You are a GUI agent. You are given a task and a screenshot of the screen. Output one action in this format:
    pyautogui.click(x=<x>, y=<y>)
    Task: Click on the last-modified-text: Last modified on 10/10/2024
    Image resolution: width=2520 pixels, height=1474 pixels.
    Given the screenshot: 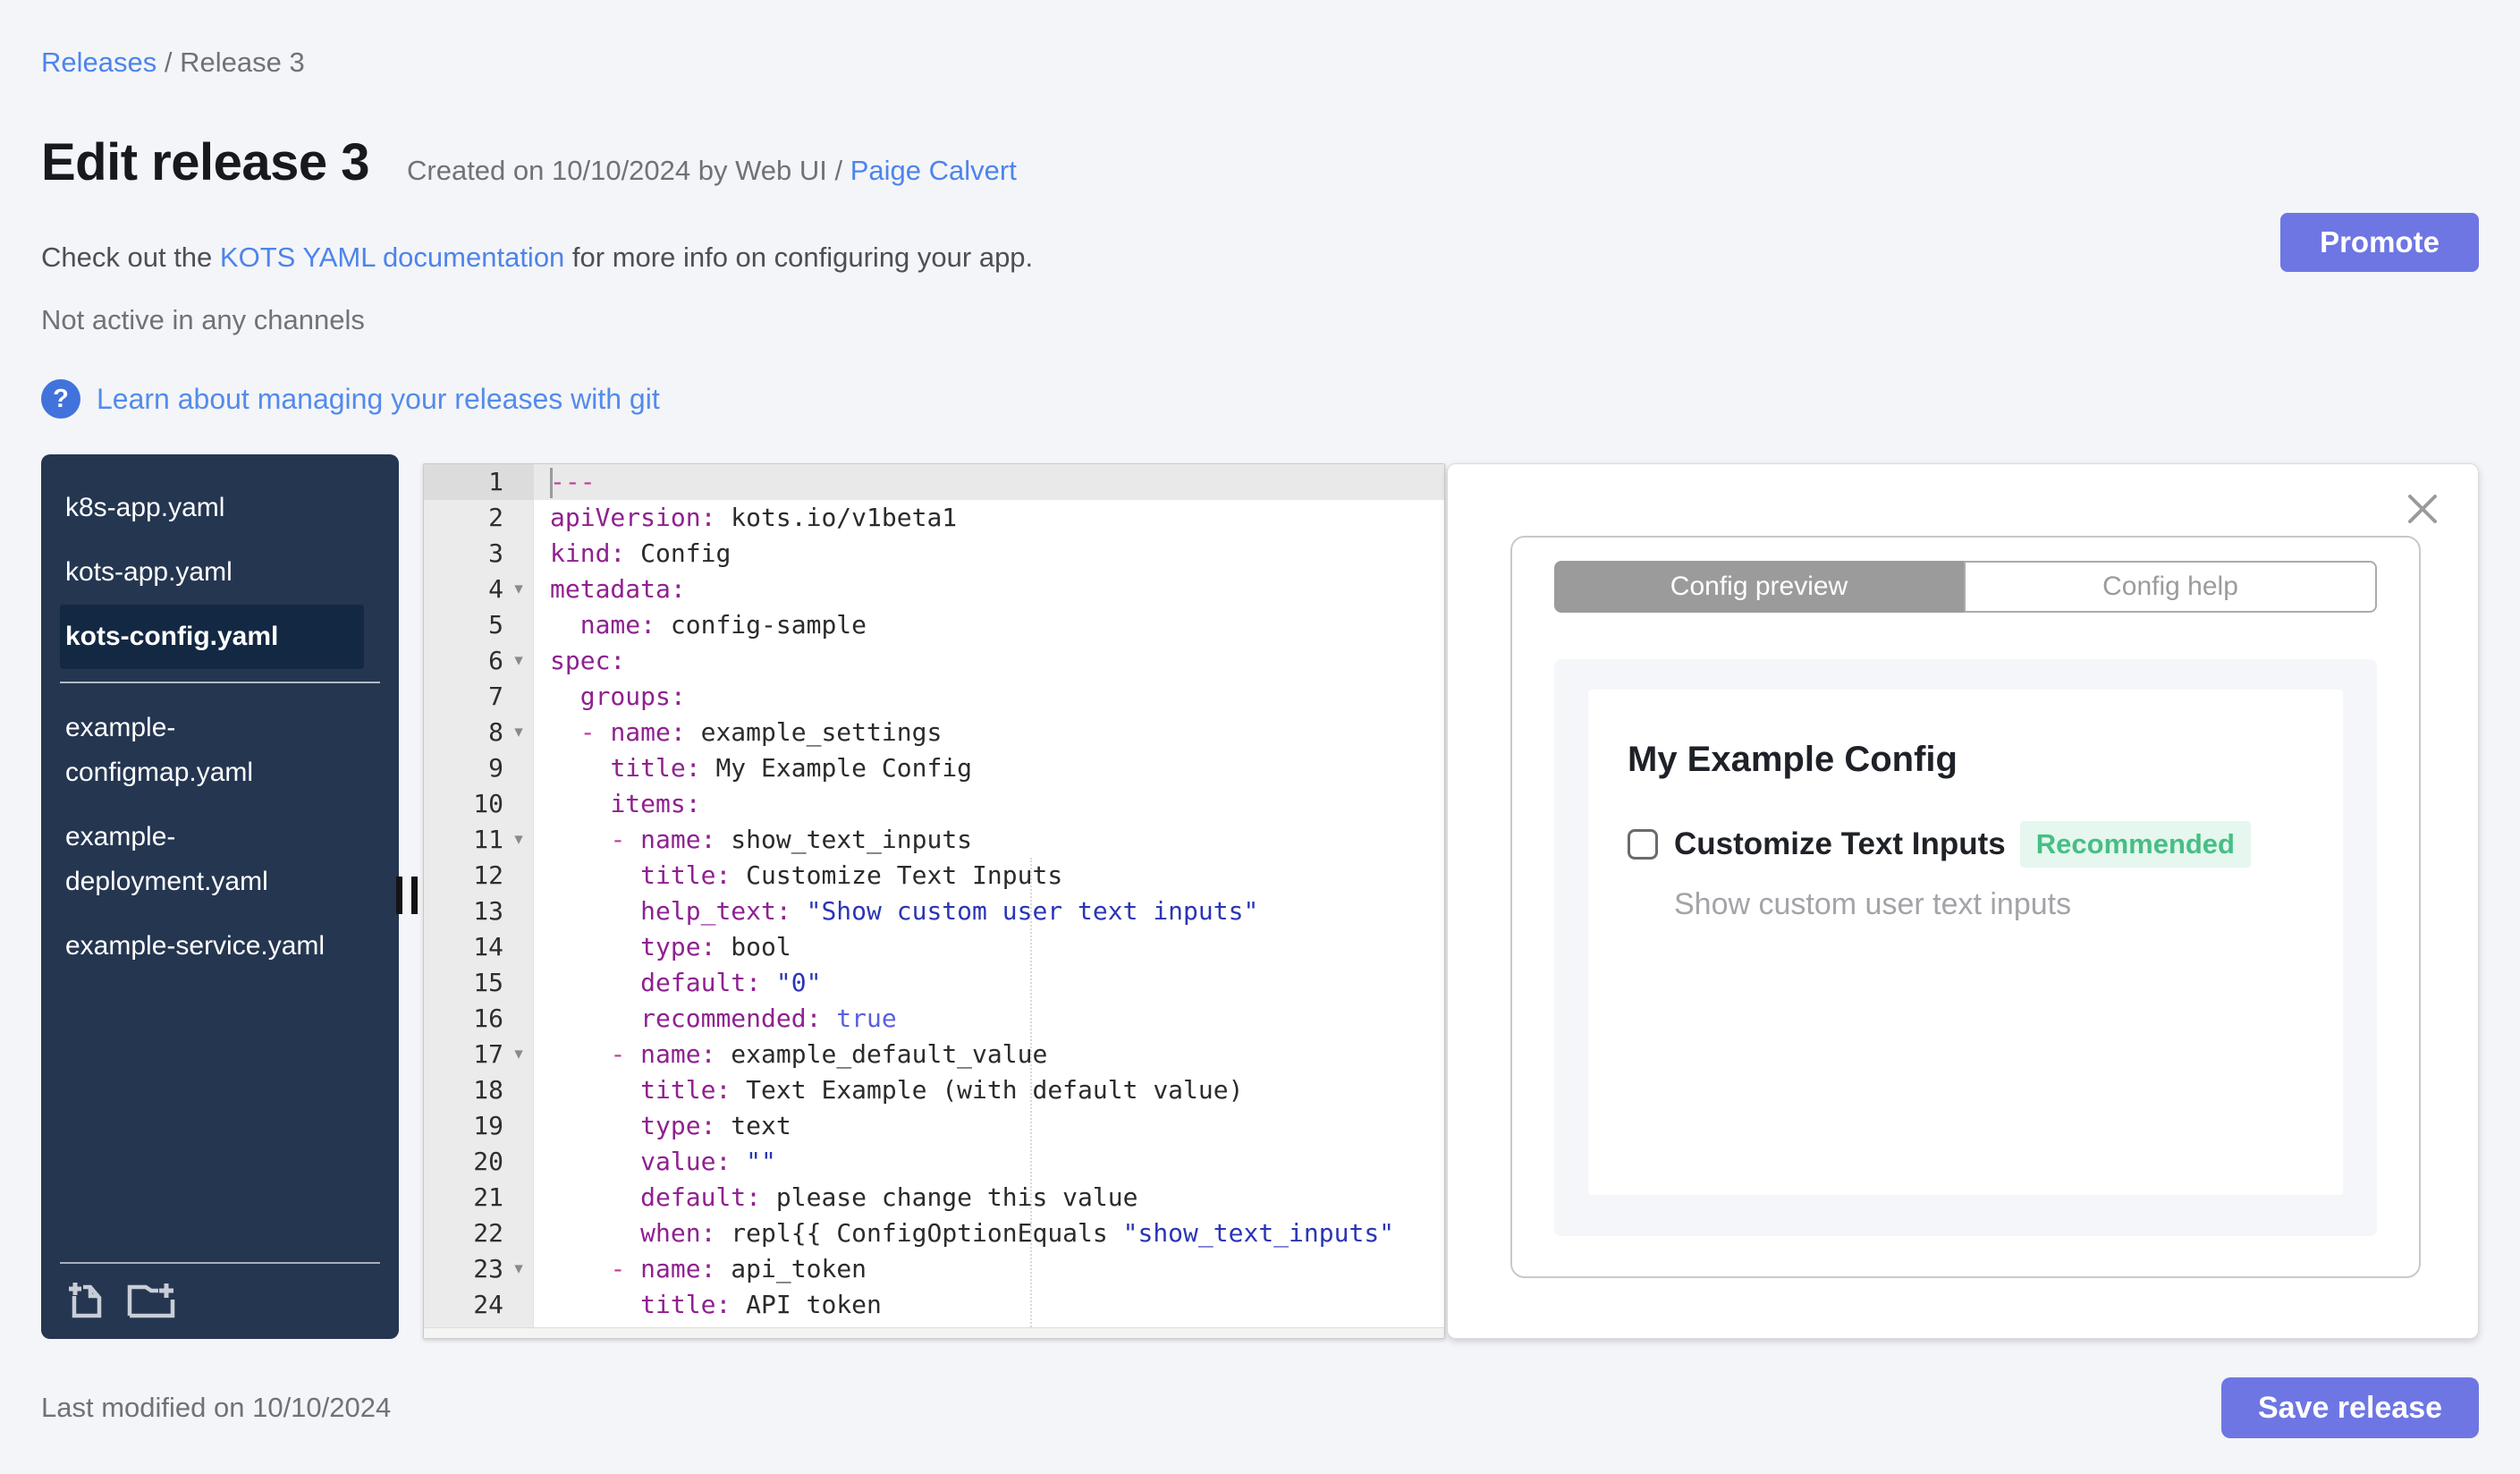 What is the action you would take?
    pyautogui.click(x=216, y=1407)
    